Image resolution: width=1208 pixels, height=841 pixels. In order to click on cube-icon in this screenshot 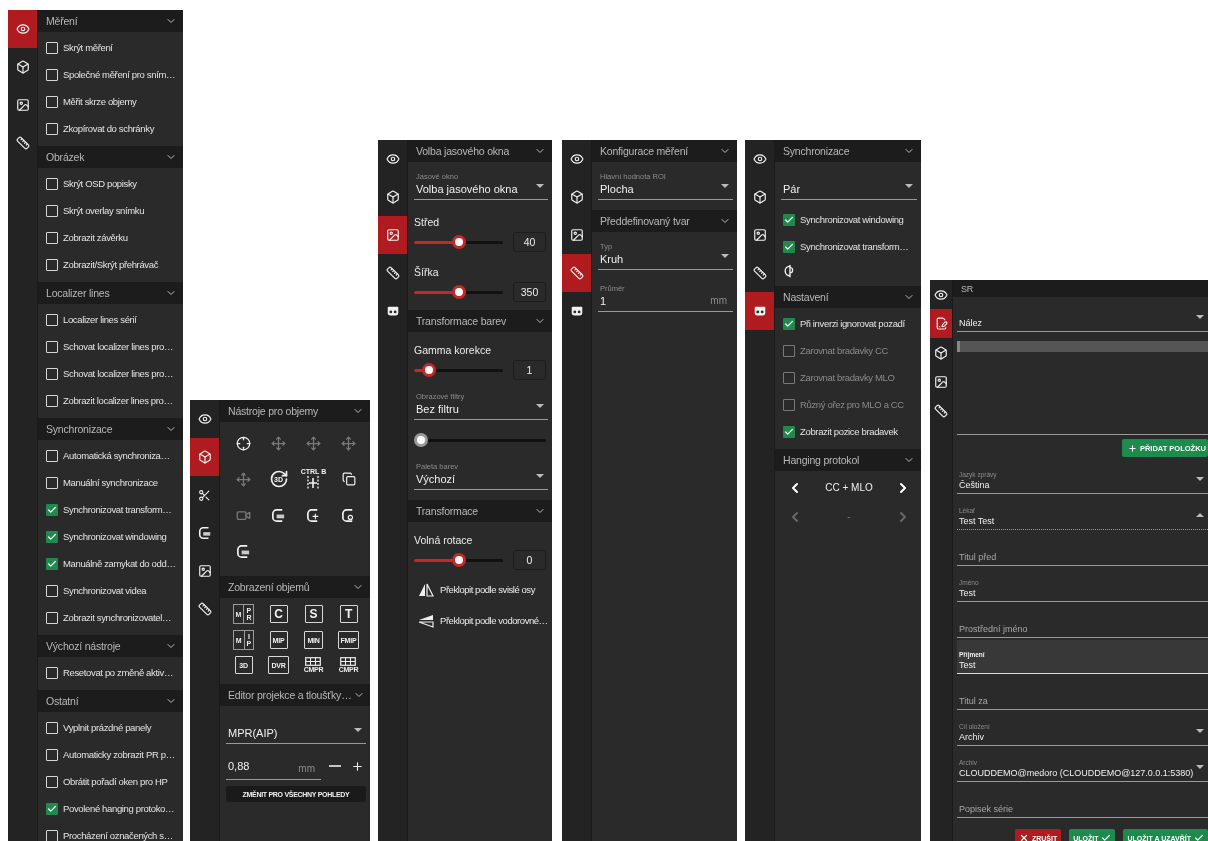, I will do `click(759, 197)`.